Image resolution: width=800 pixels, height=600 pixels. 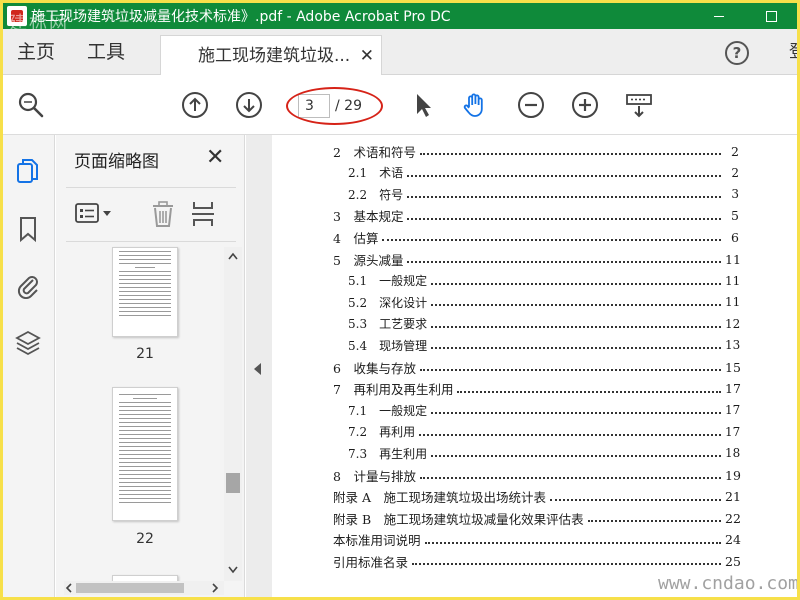 What do you see at coordinates (537, 561) in the screenshot?
I see `toc-entry: 引用标准名录 25` at bounding box center [537, 561].